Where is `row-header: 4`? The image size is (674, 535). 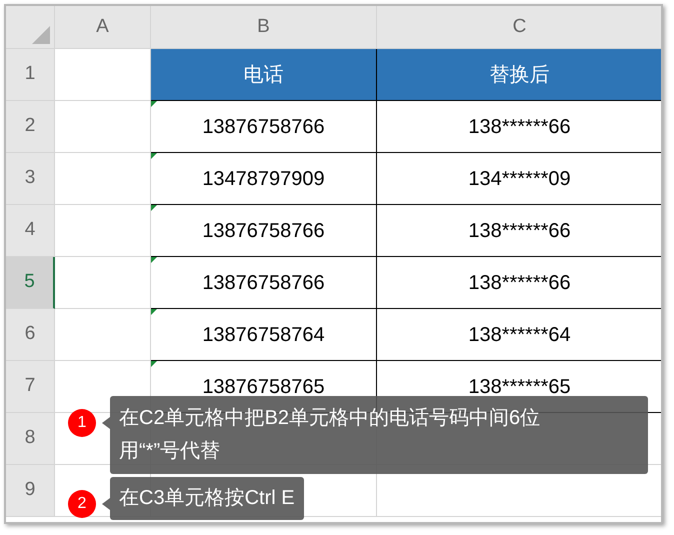 row-header: 4 is located at coordinates (30, 231).